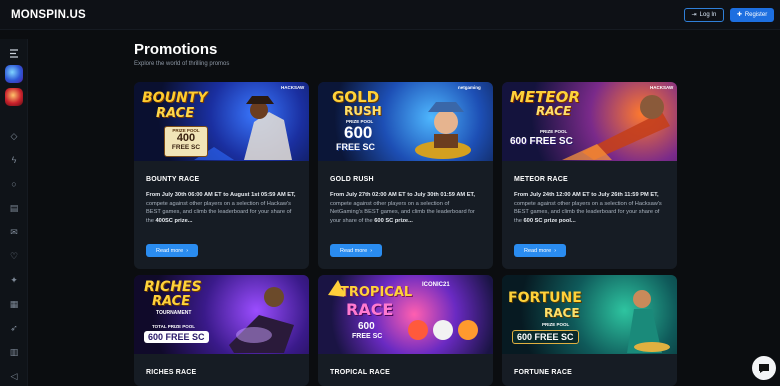 This screenshot has height=386, width=780. What do you see at coordinates (543, 372) in the screenshot?
I see `promo-title: FORTUNE RACE` at bounding box center [543, 372].